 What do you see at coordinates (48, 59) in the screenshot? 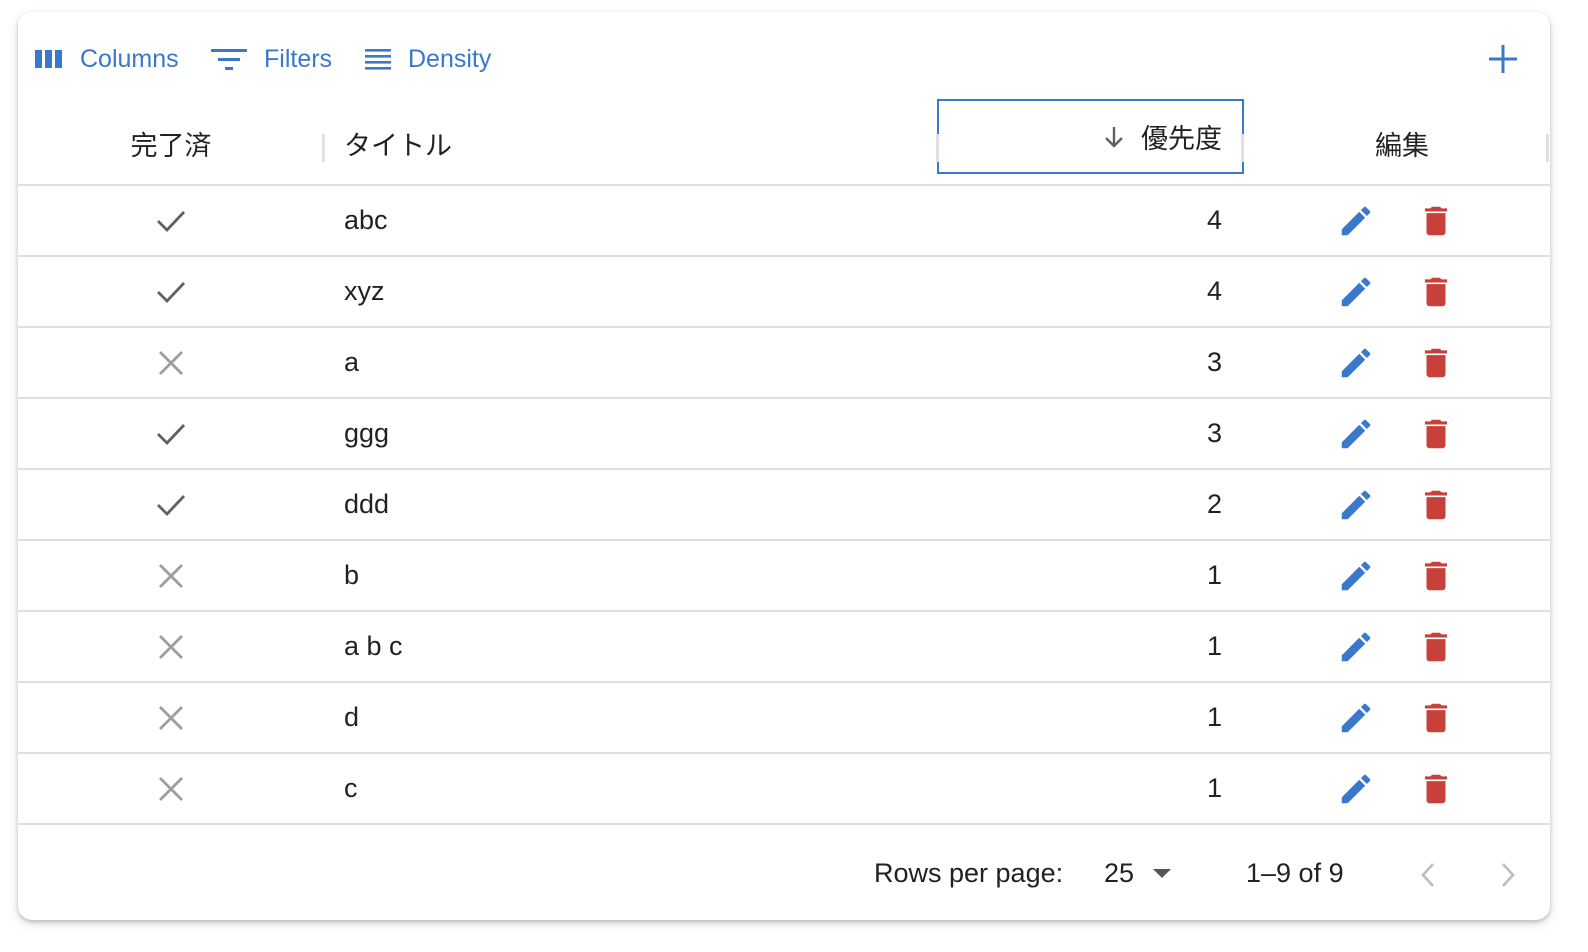
I see `columns-icon` at bounding box center [48, 59].